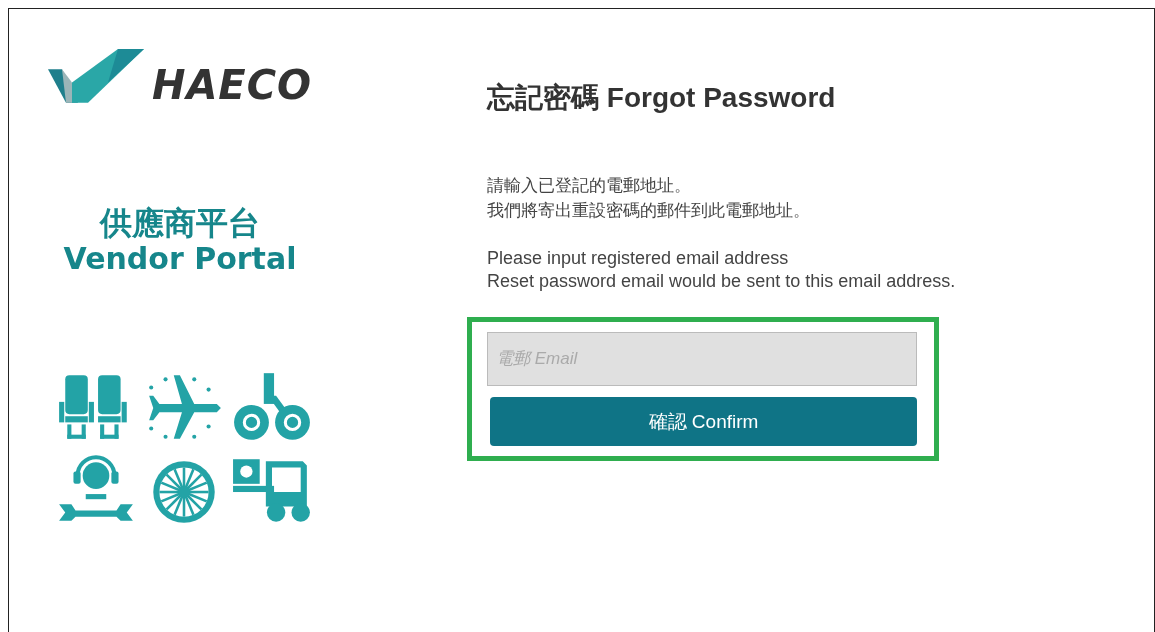 The width and height of the screenshot is (1155, 632). Describe the element at coordinates (703, 421) in the screenshot. I see `confirm-button: 確認 Confirm` at that location.